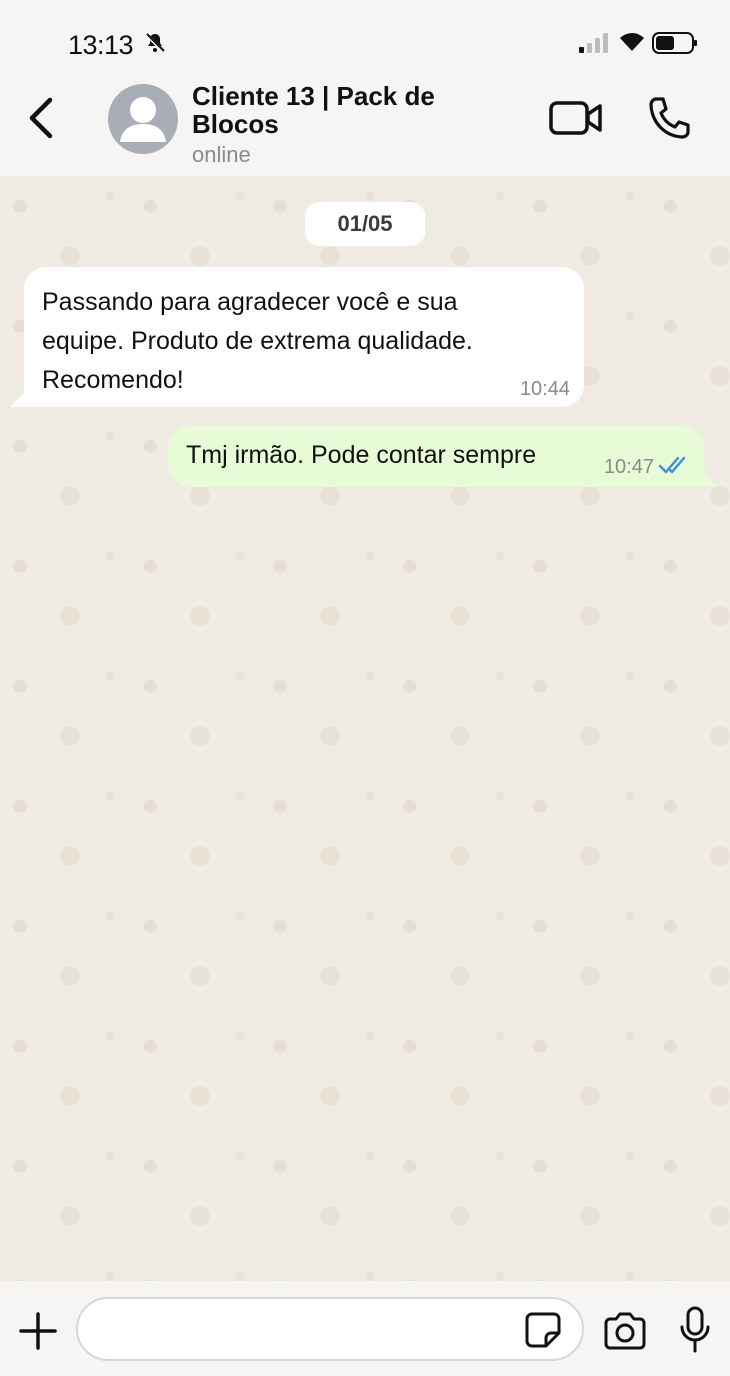 The width and height of the screenshot is (730, 1376). Describe the element at coordinates (544, 389) in the screenshot. I see `message-time: 10:44` at that location.